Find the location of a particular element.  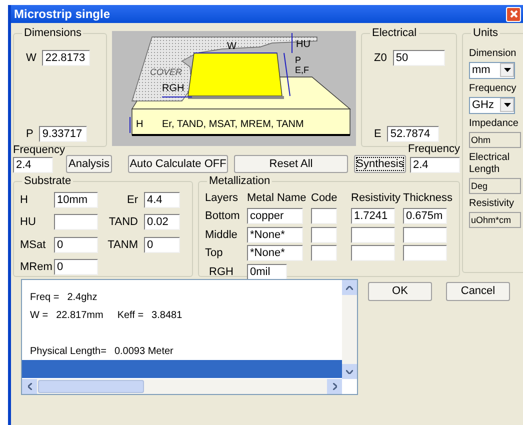

dropdown-field: GHz is located at coordinates (492, 105).